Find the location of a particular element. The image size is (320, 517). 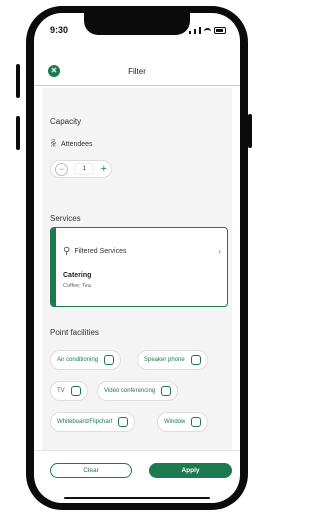

battery-icon is located at coordinates (220, 30).